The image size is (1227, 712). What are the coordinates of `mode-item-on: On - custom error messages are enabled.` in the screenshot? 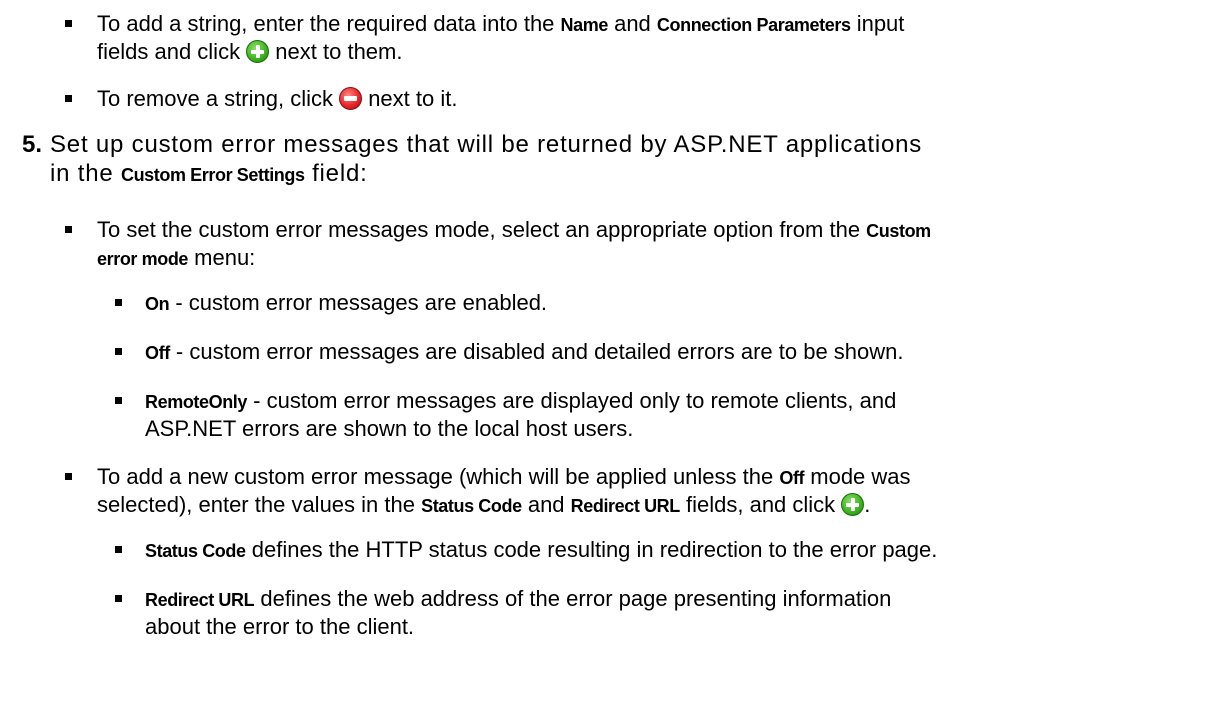 It's located at (346, 302).